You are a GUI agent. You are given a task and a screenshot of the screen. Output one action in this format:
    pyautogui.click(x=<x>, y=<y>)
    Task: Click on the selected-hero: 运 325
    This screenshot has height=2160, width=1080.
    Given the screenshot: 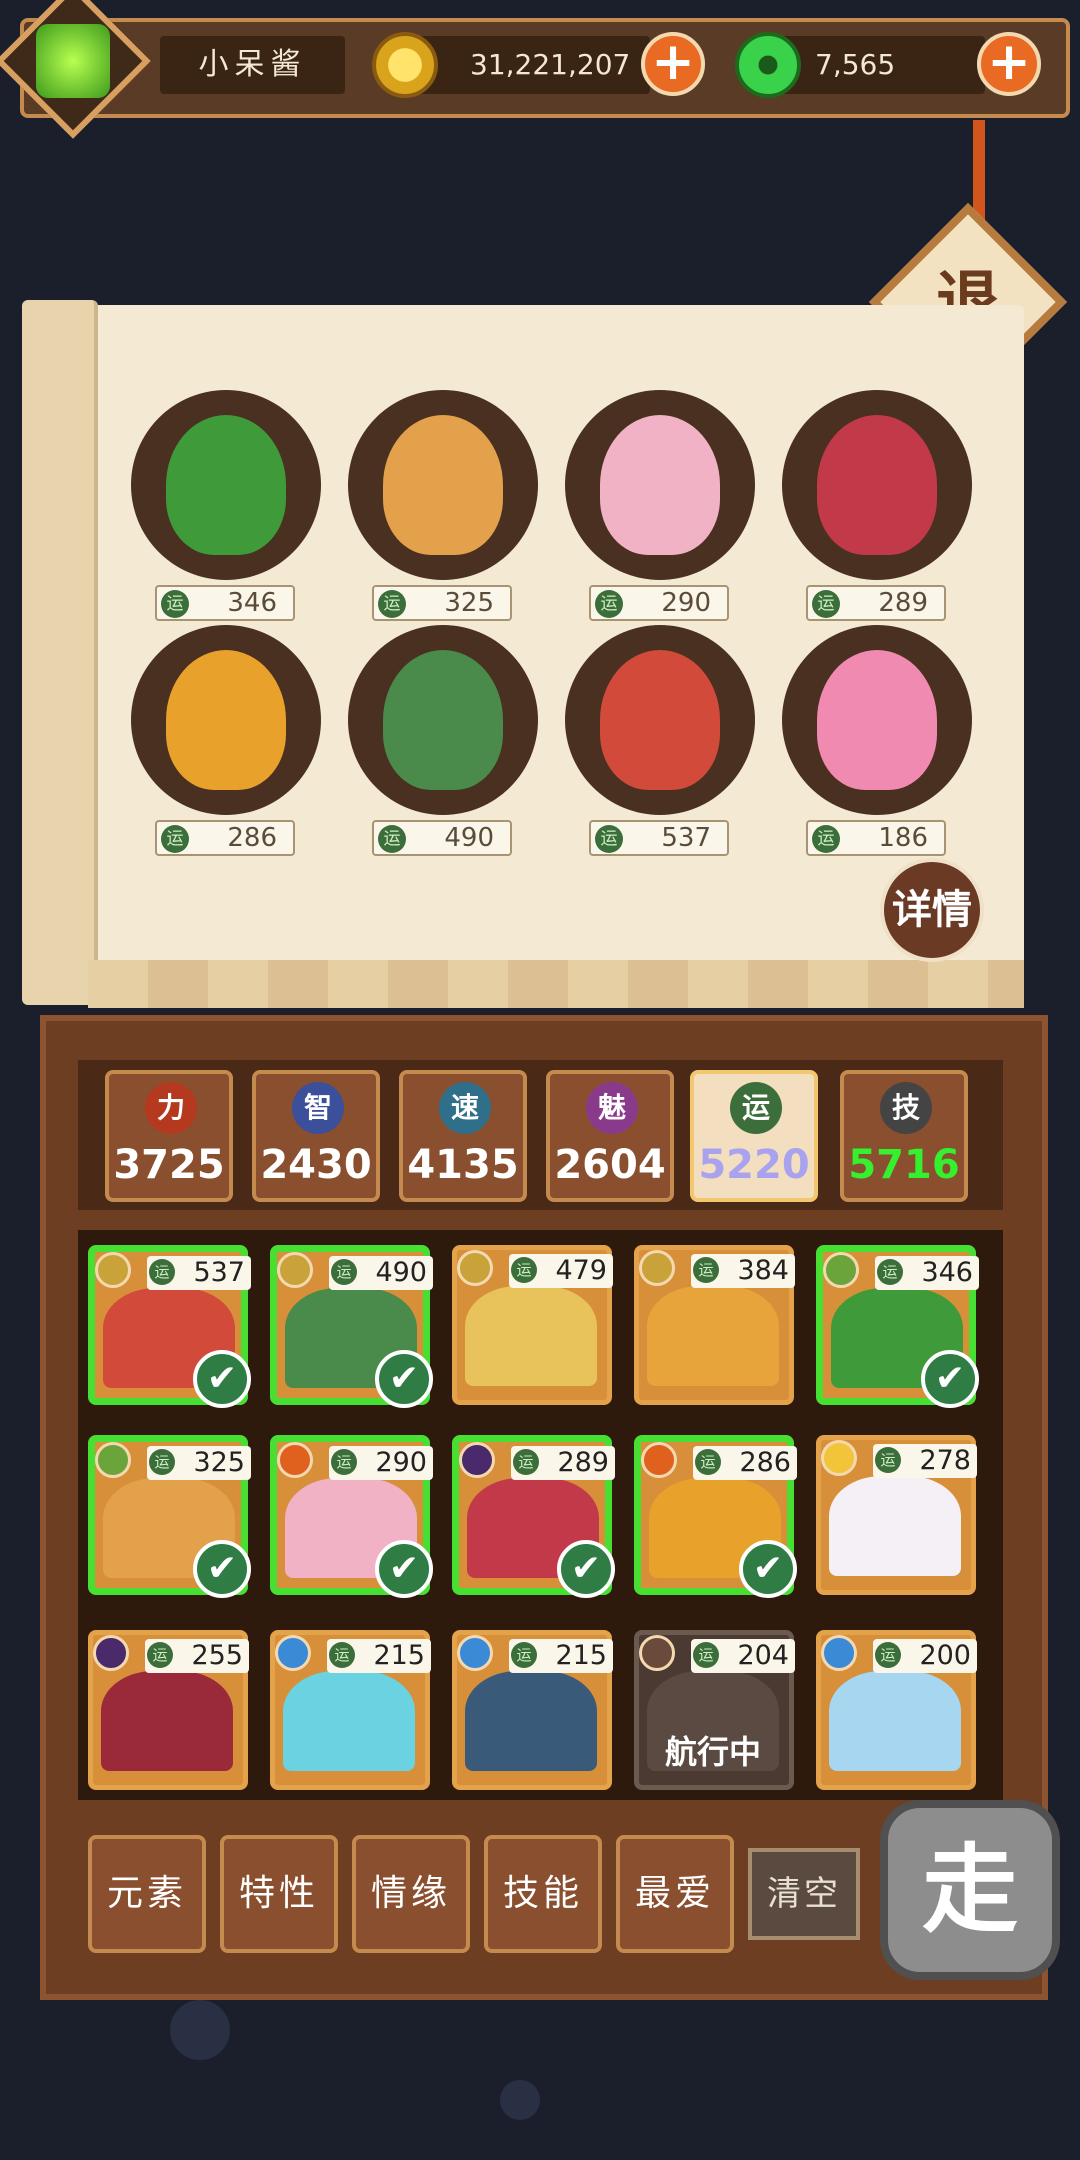 What is the action you would take?
    pyautogui.click(x=442, y=505)
    